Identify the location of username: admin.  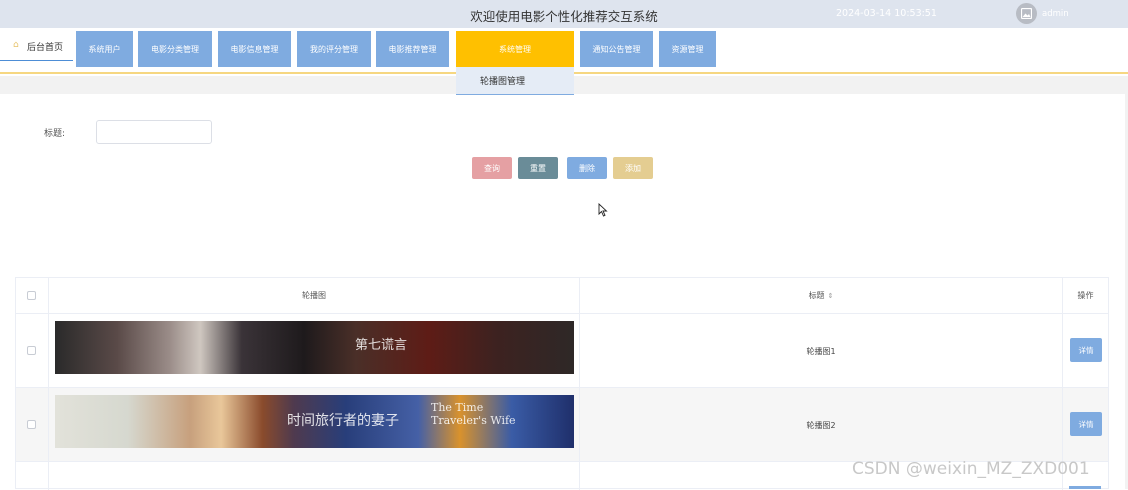
(1055, 14).